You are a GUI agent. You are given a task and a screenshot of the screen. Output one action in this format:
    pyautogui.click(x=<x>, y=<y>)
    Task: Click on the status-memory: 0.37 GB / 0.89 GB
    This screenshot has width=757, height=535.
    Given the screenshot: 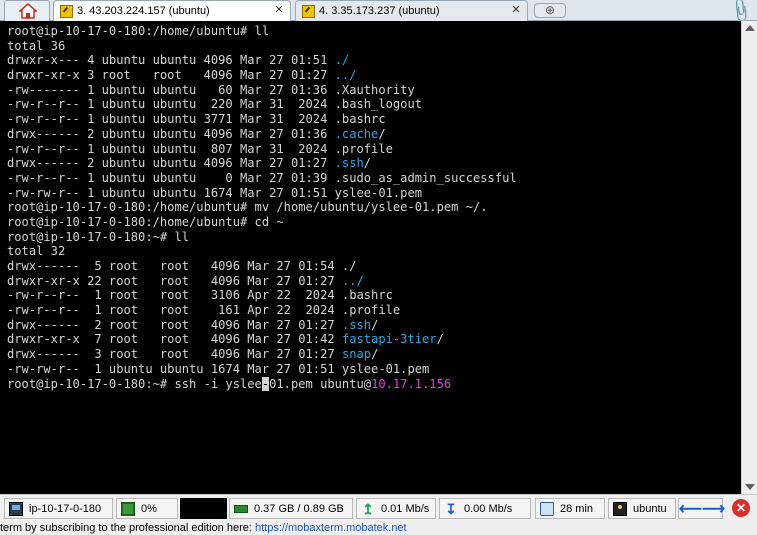 What is the action you would take?
    pyautogui.click(x=291, y=508)
    